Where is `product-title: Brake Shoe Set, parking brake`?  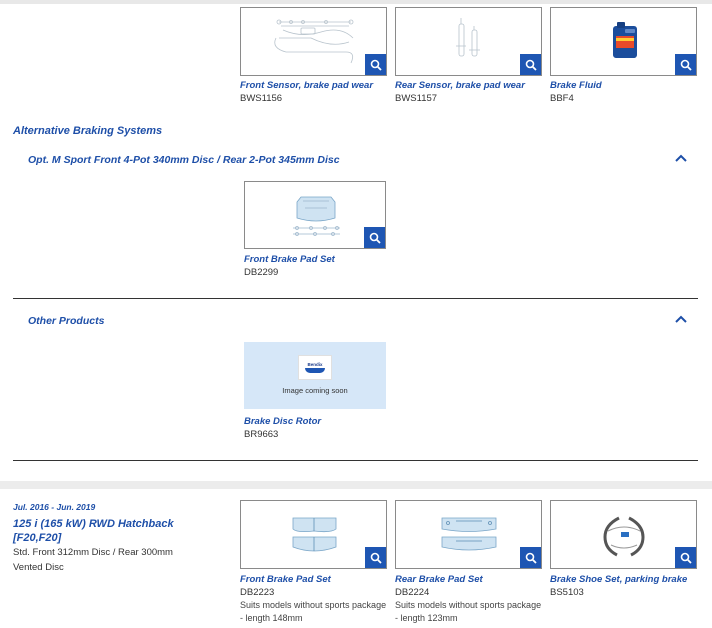 product-title: Brake Shoe Set, parking brake is located at coordinates (618, 579).